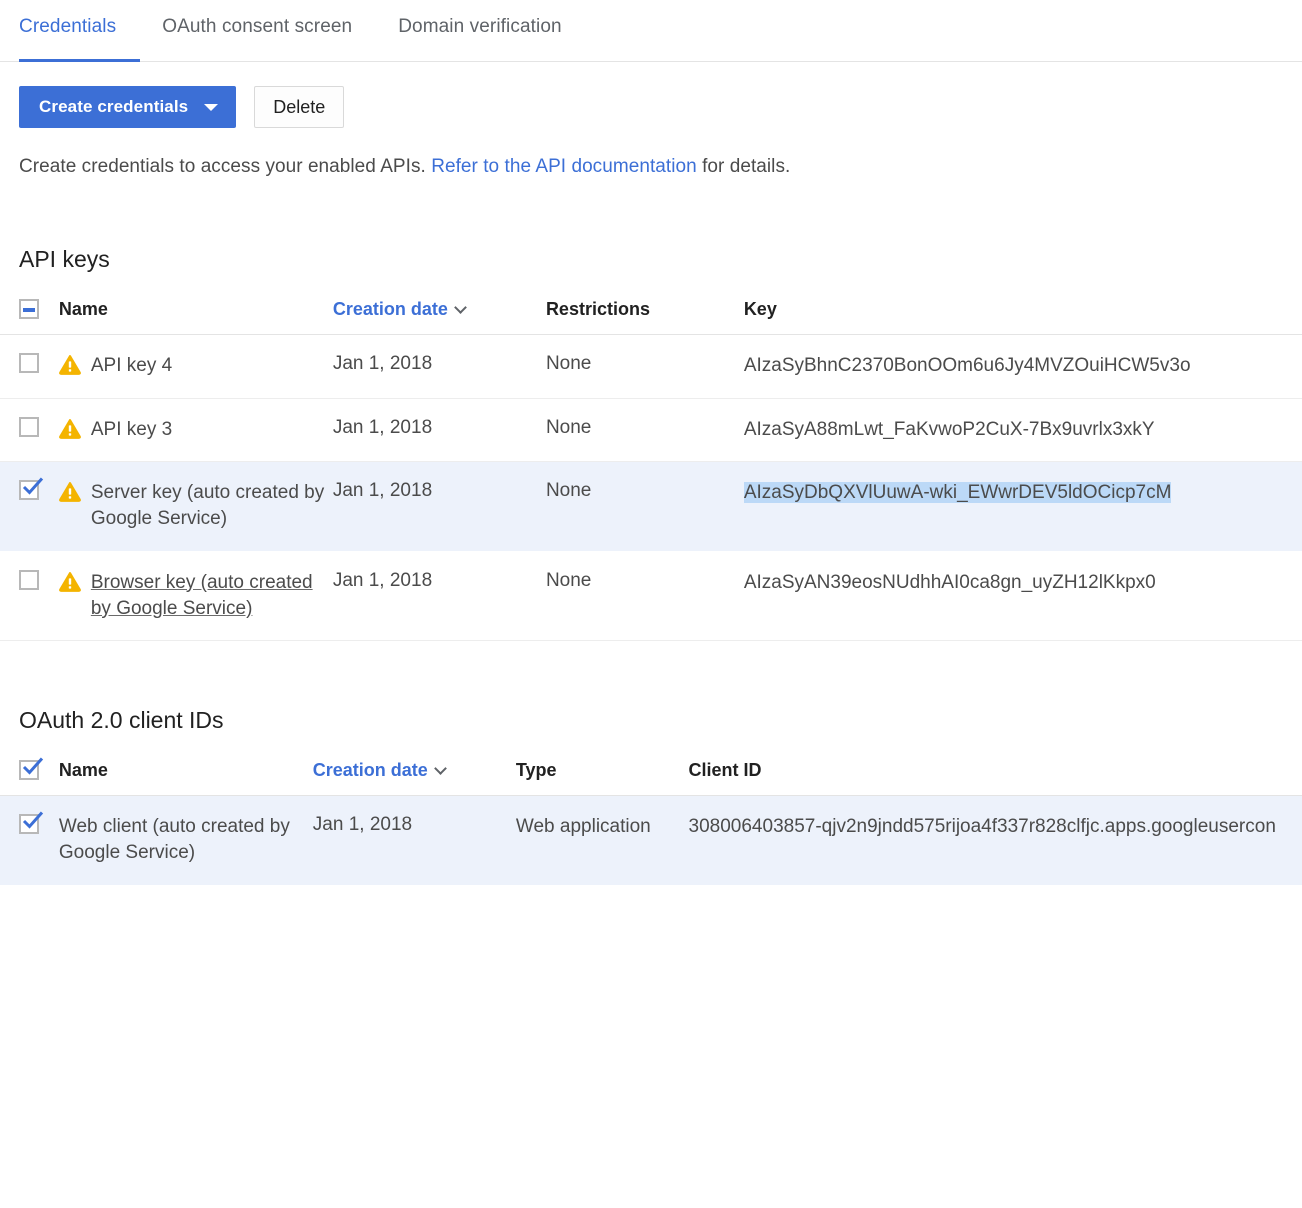  What do you see at coordinates (602, 765) in the screenshot?
I see `oauth-col-type: Type` at bounding box center [602, 765].